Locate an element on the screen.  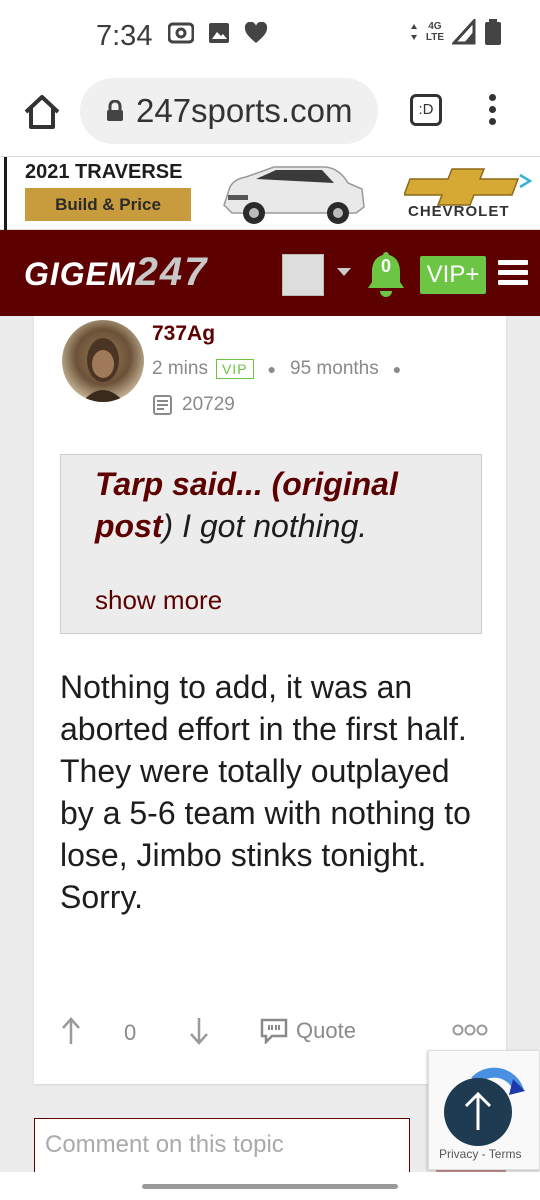
notifications-button: 0 is located at coordinates (386, 274).